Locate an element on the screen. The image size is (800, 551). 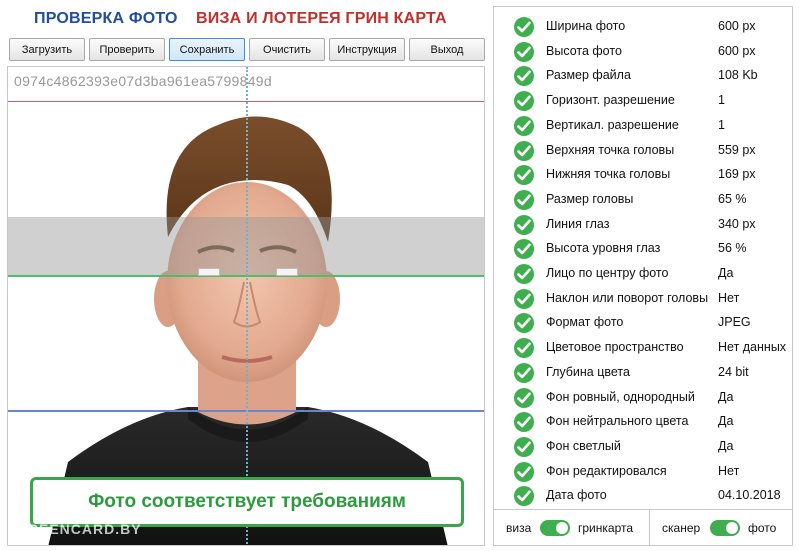
check-value: JPEG is located at coordinates (734, 322).